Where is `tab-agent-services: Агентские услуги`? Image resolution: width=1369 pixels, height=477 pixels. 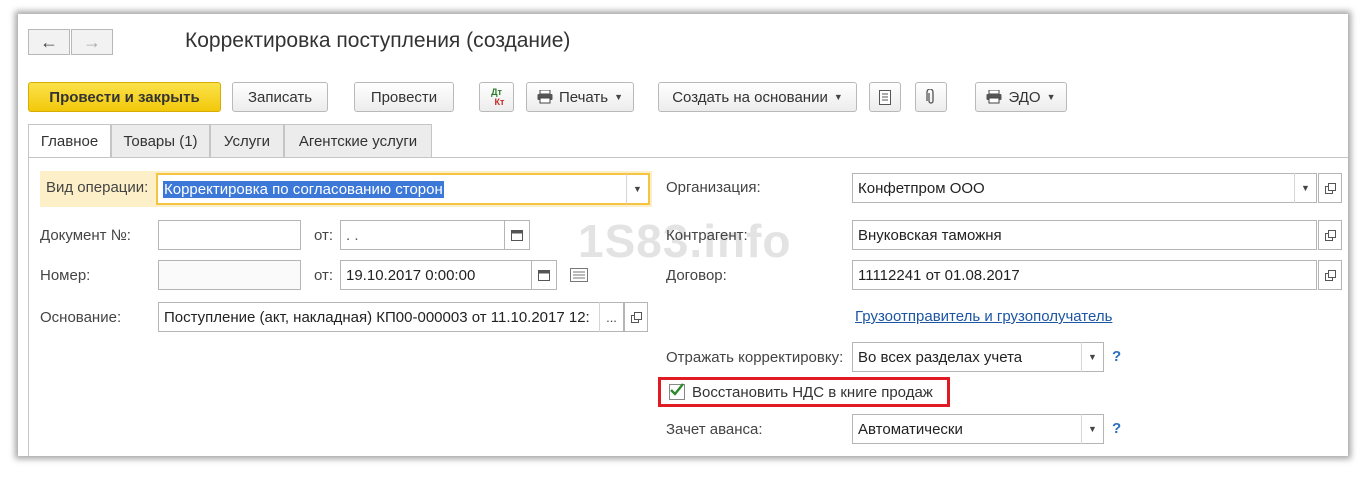 tab-agent-services: Агентские услуги is located at coordinates (358, 140).